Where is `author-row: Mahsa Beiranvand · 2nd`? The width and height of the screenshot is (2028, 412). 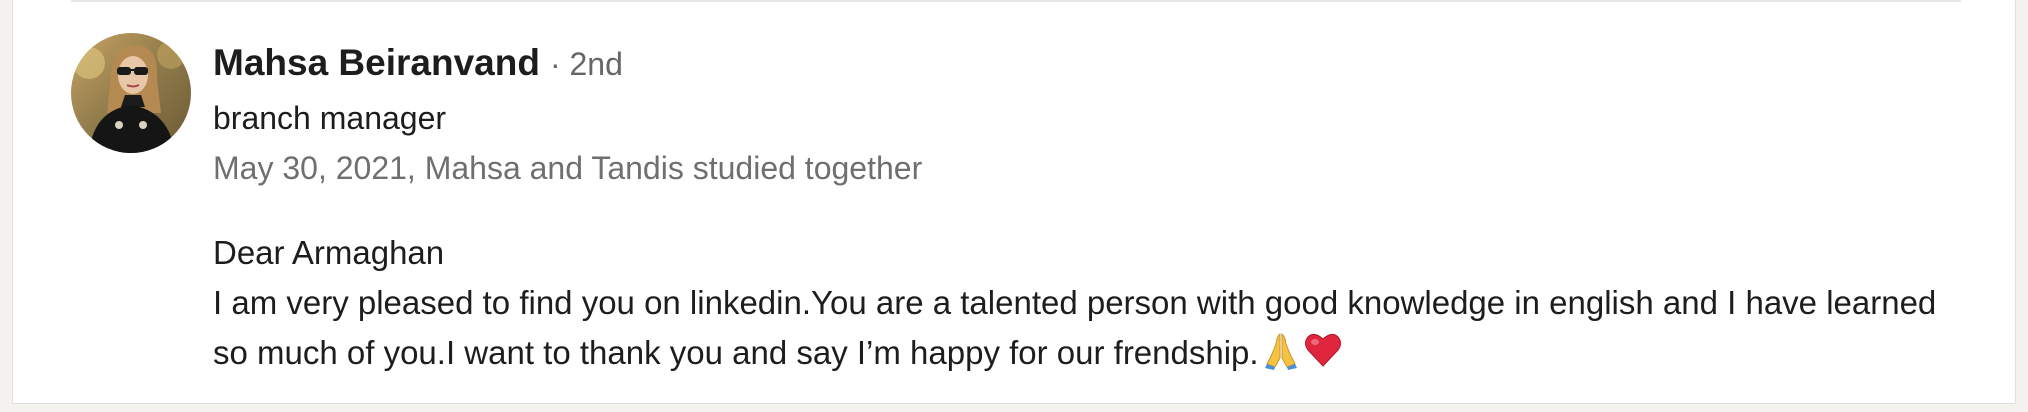 author-row: Mahsa Beiranvand · 2nd is located at coordinates (418, 66).